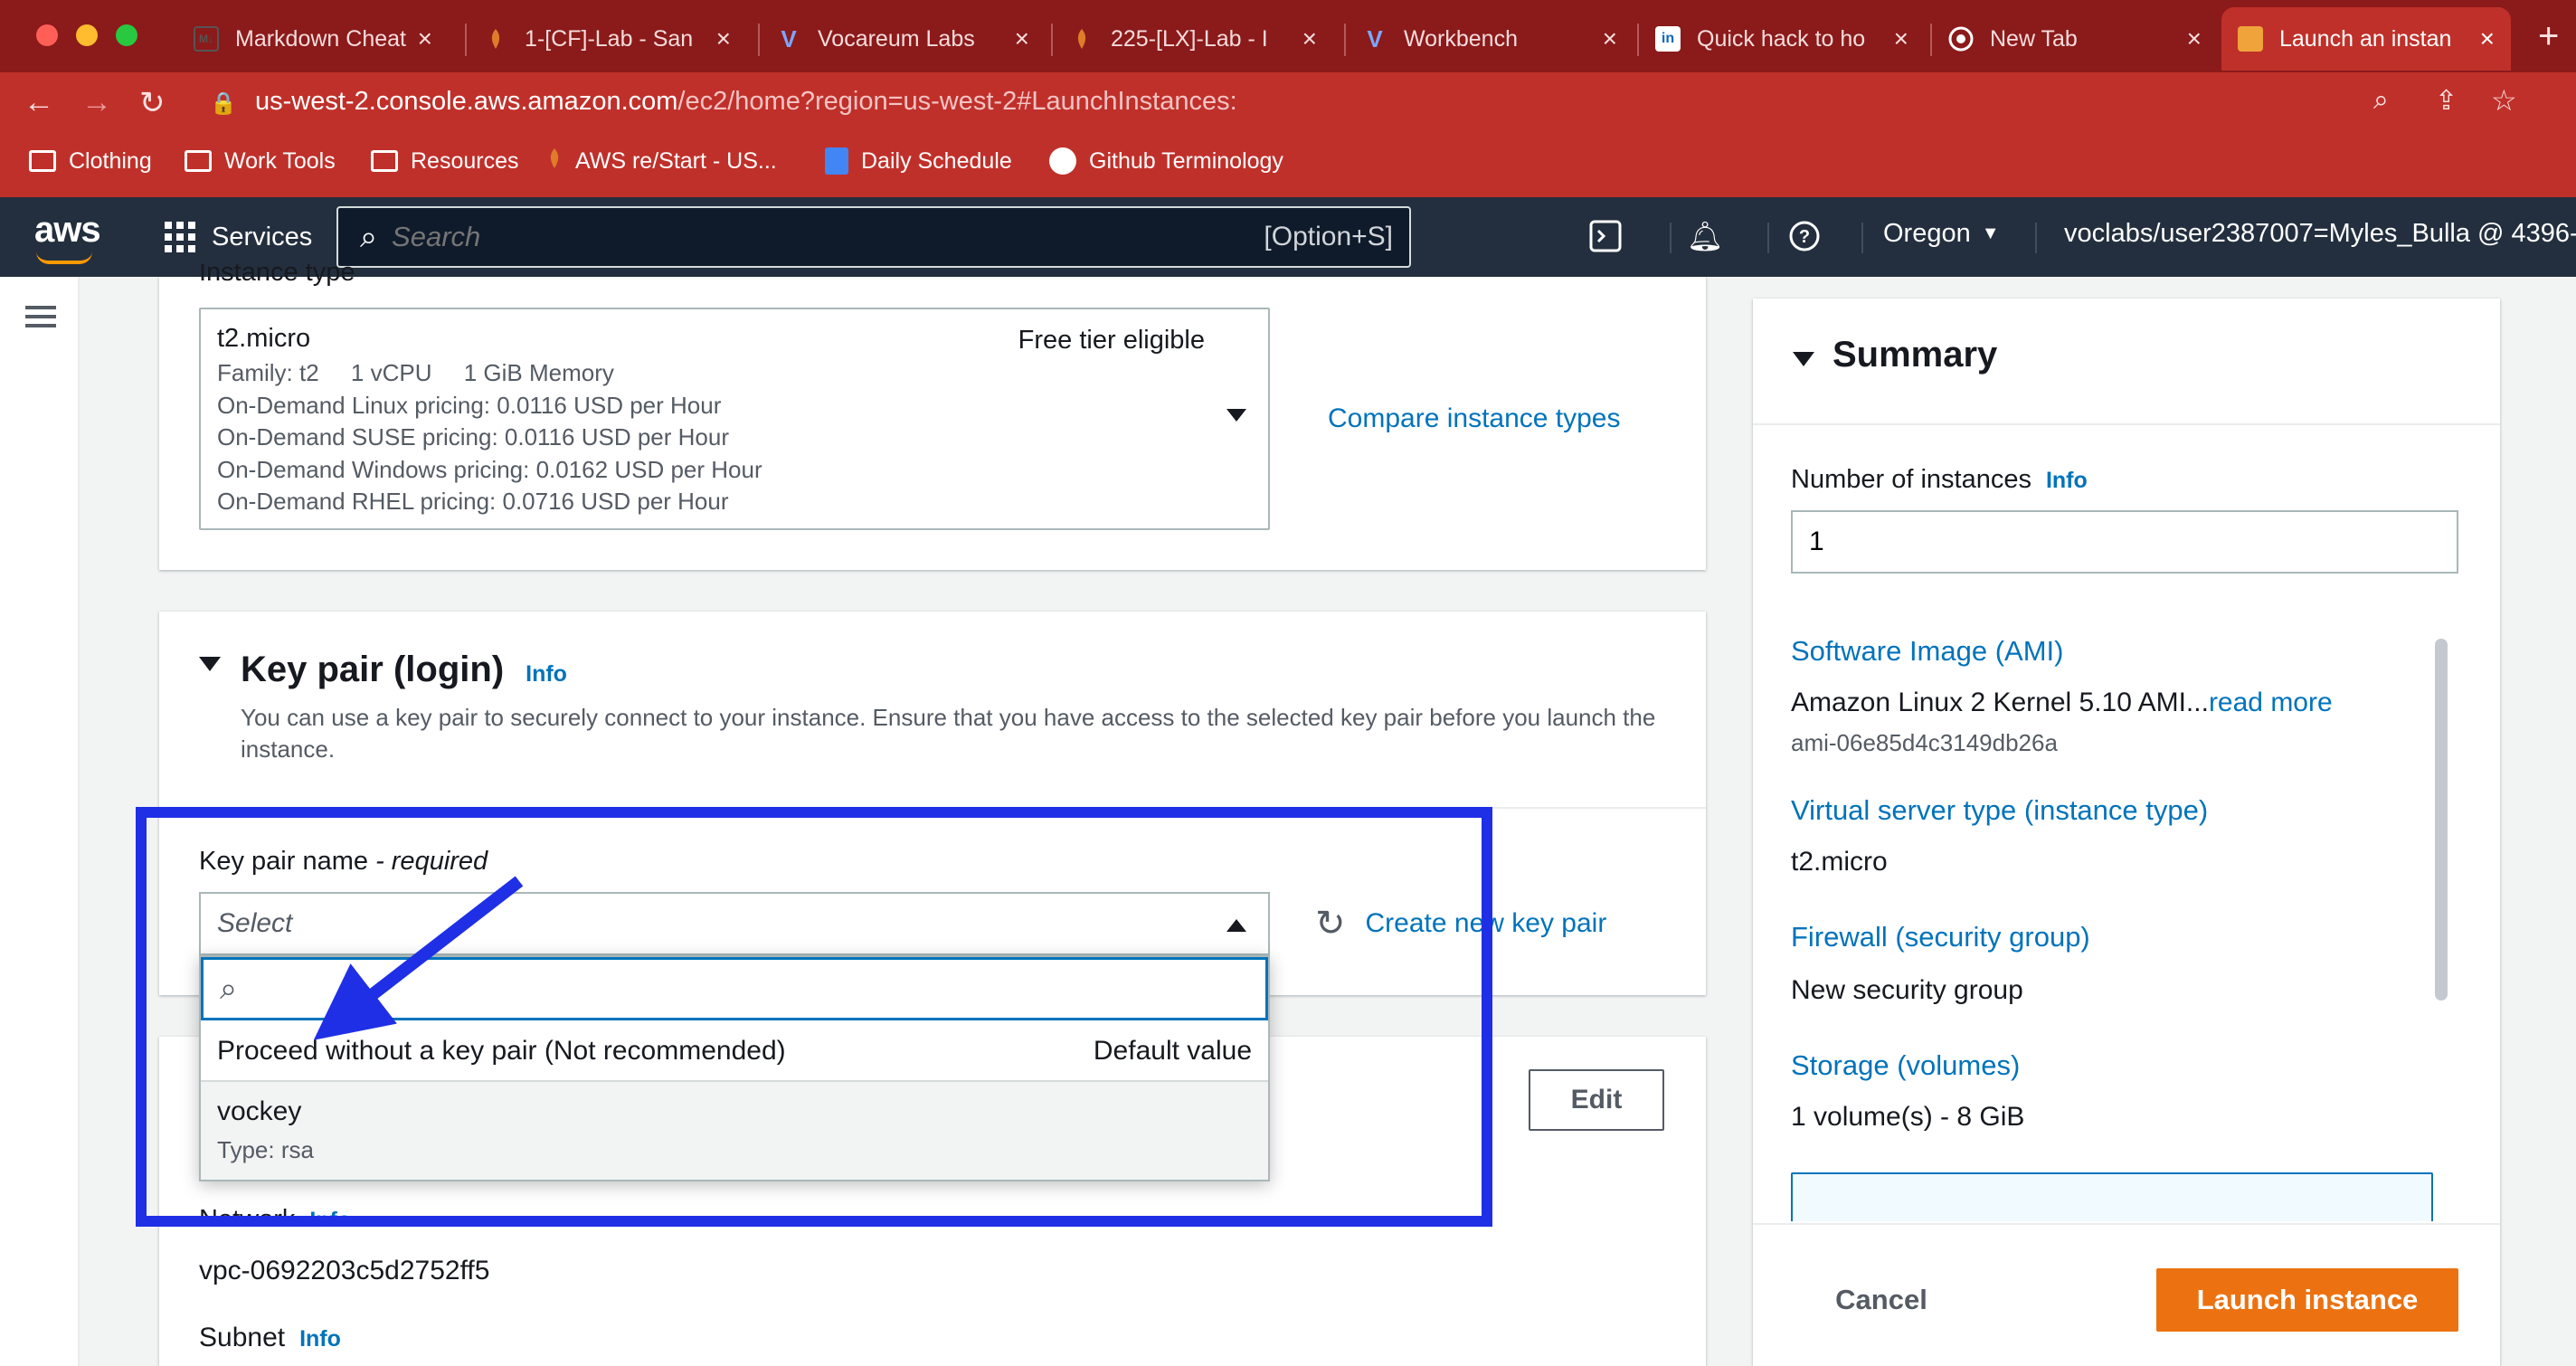 The height and width of the screenshot is (1366, 2576). What do you see at coordinates (2366, 39) in the screenshot?
I see `browser-tab-active: Launch an instan ×` at bounding box center [2366, 39].